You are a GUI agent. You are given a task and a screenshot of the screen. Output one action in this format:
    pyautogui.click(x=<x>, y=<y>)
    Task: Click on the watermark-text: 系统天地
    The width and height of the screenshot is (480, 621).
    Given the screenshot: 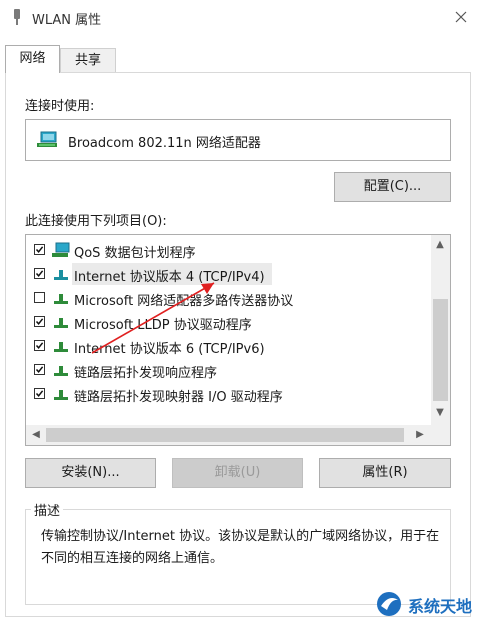 What is the action you would take?
    pyautogui.click(x=440, y=606)
    